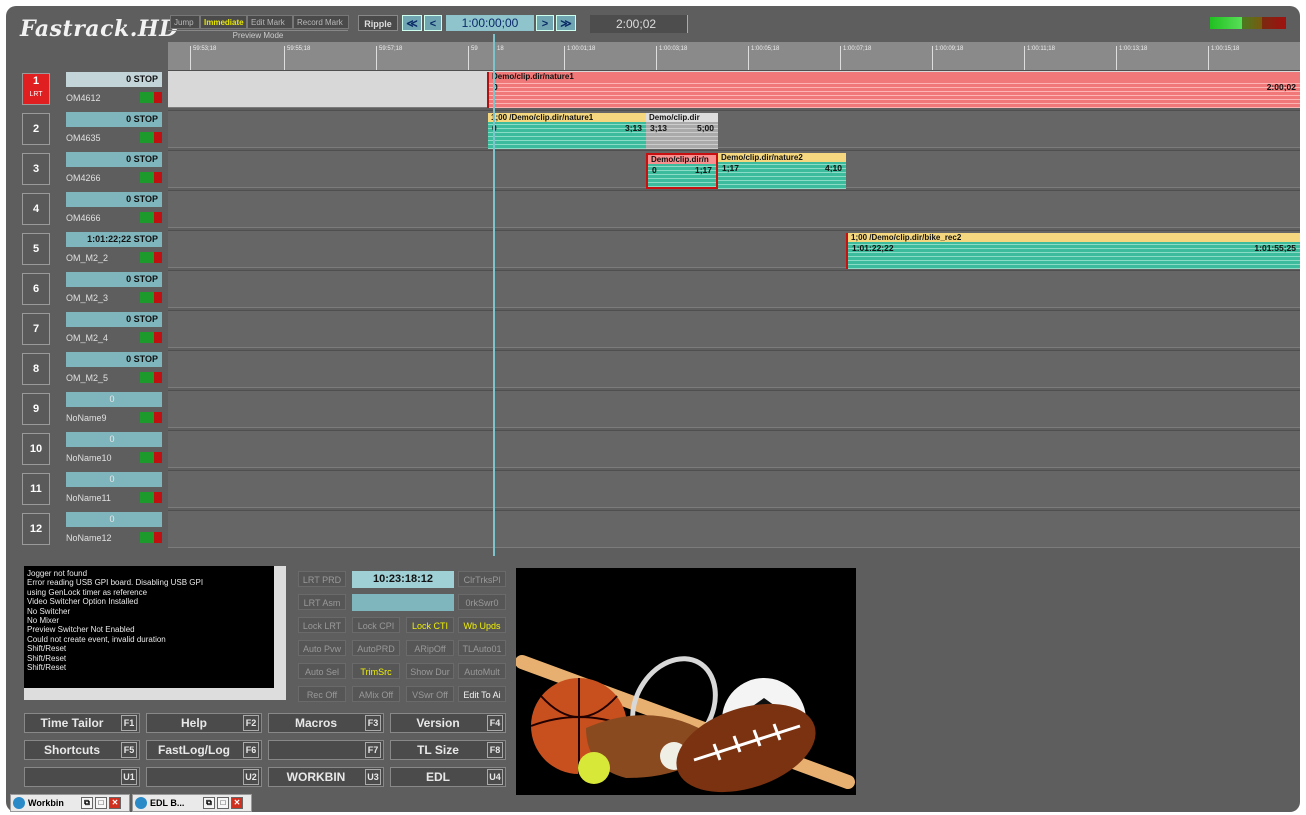  Describe the element at coordinates (155, 694) in the screenshot. I see `log-horizontal-scrollbar` at that location.